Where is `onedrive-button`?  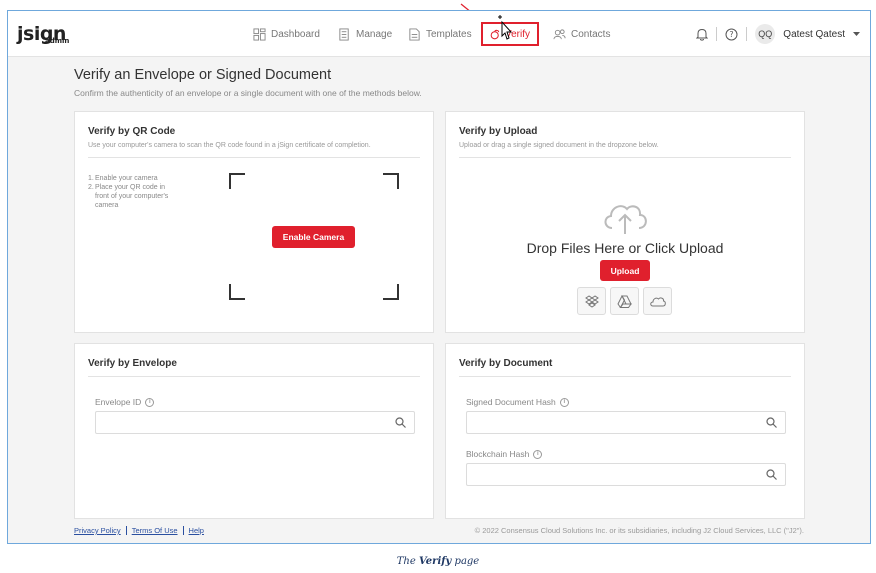 onedrive-button is located at coordinates (657, 301).